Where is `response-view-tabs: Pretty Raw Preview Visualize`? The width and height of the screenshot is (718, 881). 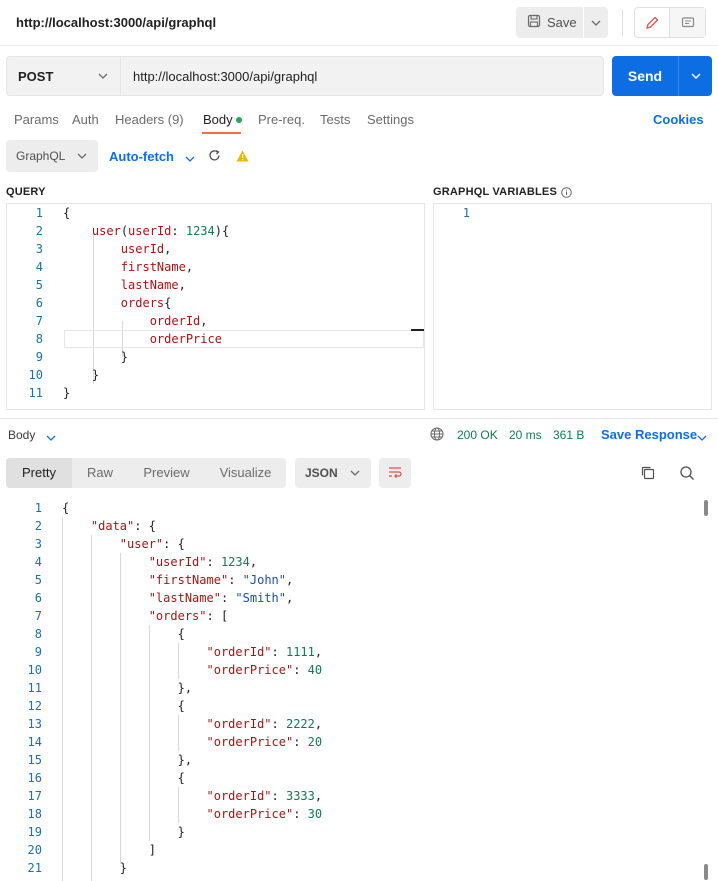
response-view-tabs: Pretty Raw Preview Visualize is located at coordinates (146, 473).